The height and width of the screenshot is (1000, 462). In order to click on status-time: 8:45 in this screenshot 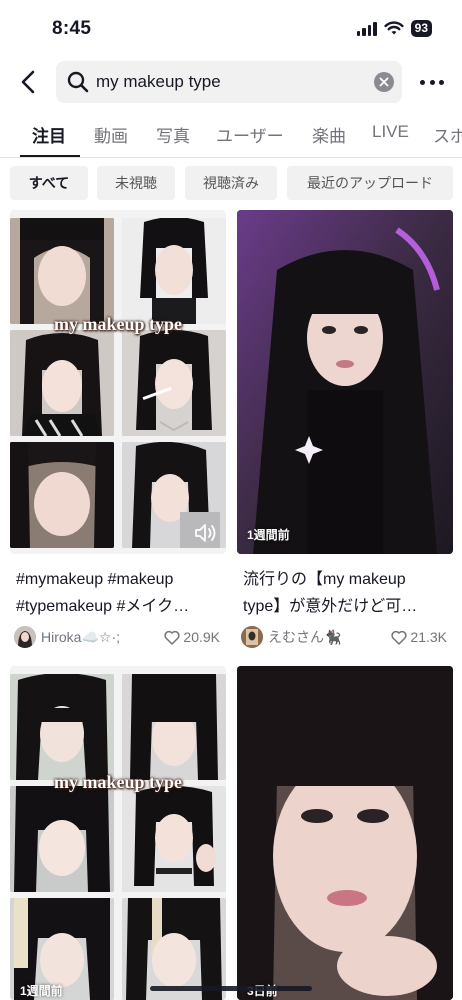, I will do `click(72, 28)`.